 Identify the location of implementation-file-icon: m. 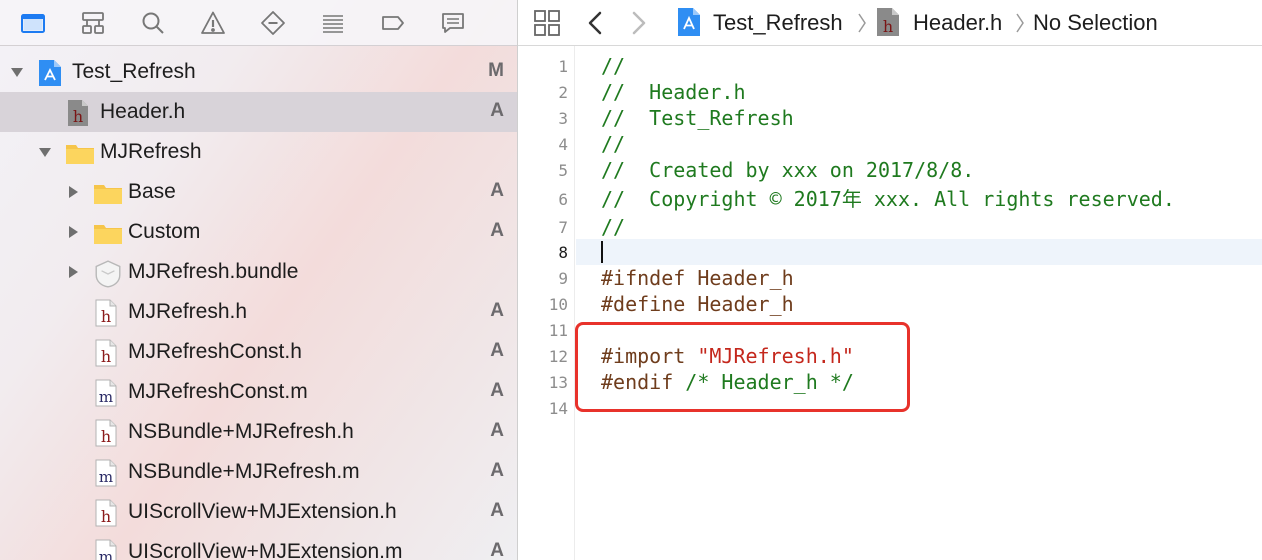
(106, 473).